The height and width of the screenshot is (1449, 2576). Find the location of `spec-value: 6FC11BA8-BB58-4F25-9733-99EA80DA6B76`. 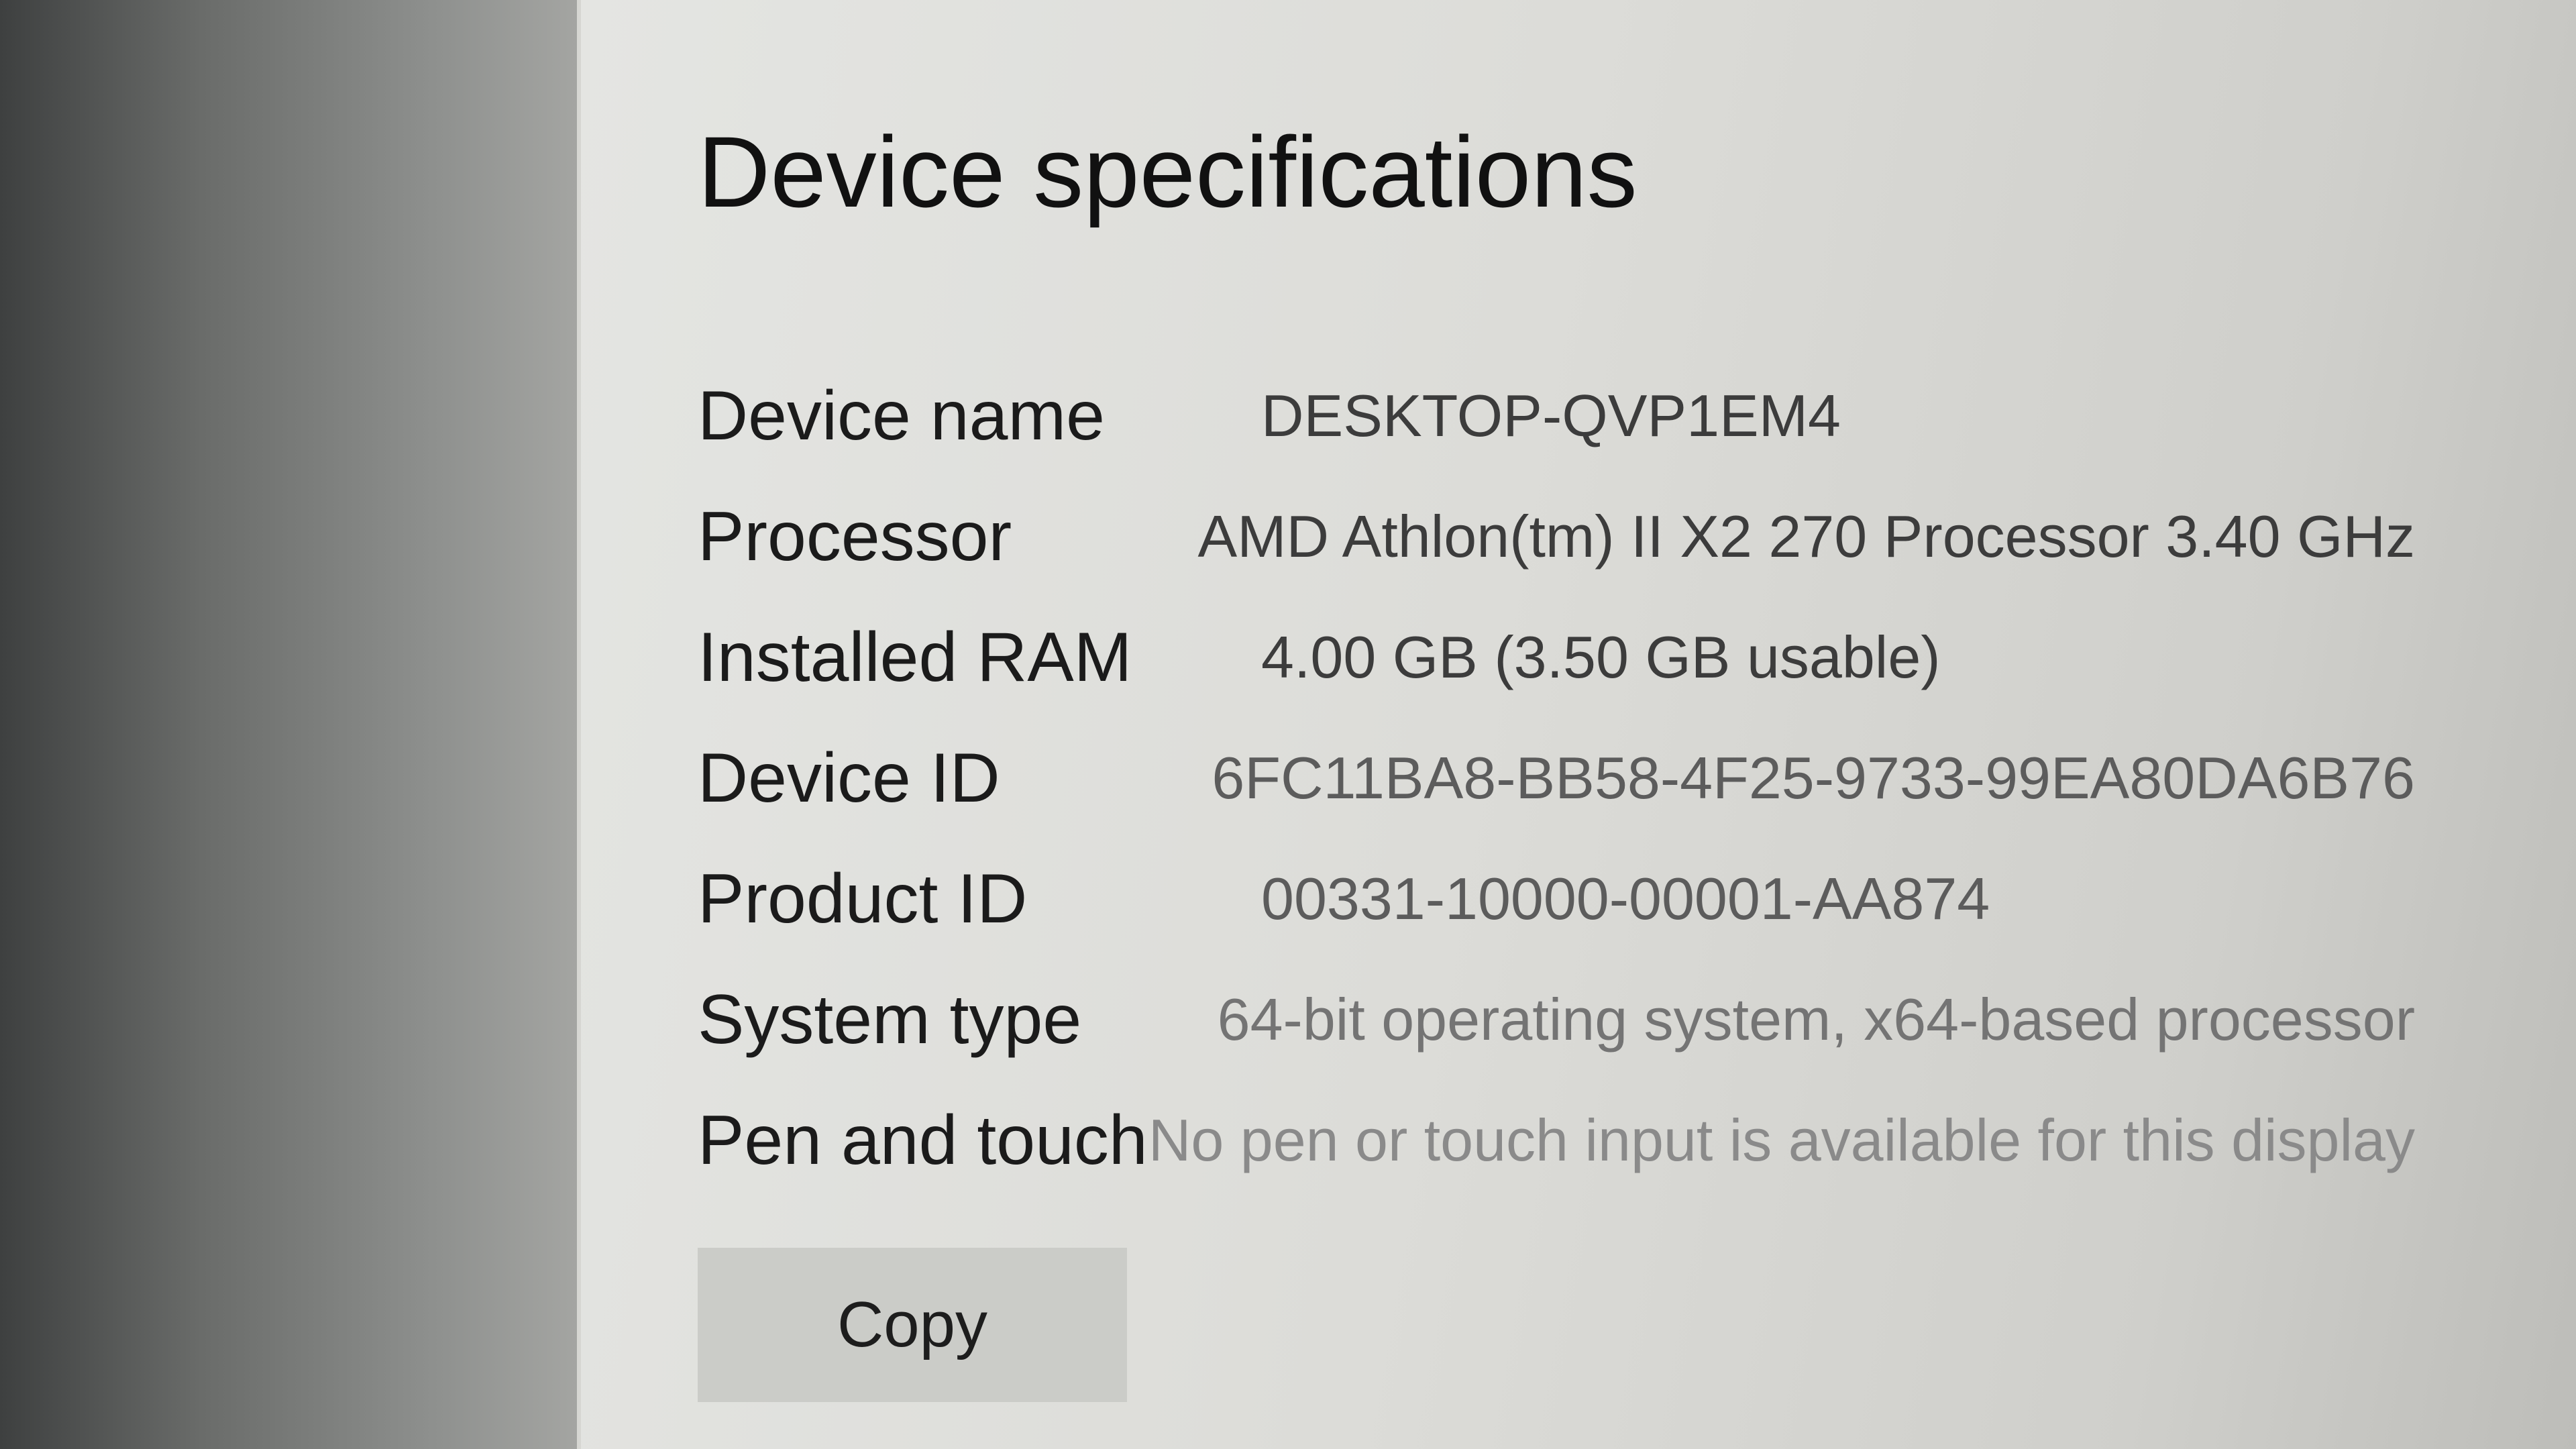

spec-value: 6FC11BA8-BB58-4F25-9733-99EA80DA6B76 is located at coordinates (1813, 778).